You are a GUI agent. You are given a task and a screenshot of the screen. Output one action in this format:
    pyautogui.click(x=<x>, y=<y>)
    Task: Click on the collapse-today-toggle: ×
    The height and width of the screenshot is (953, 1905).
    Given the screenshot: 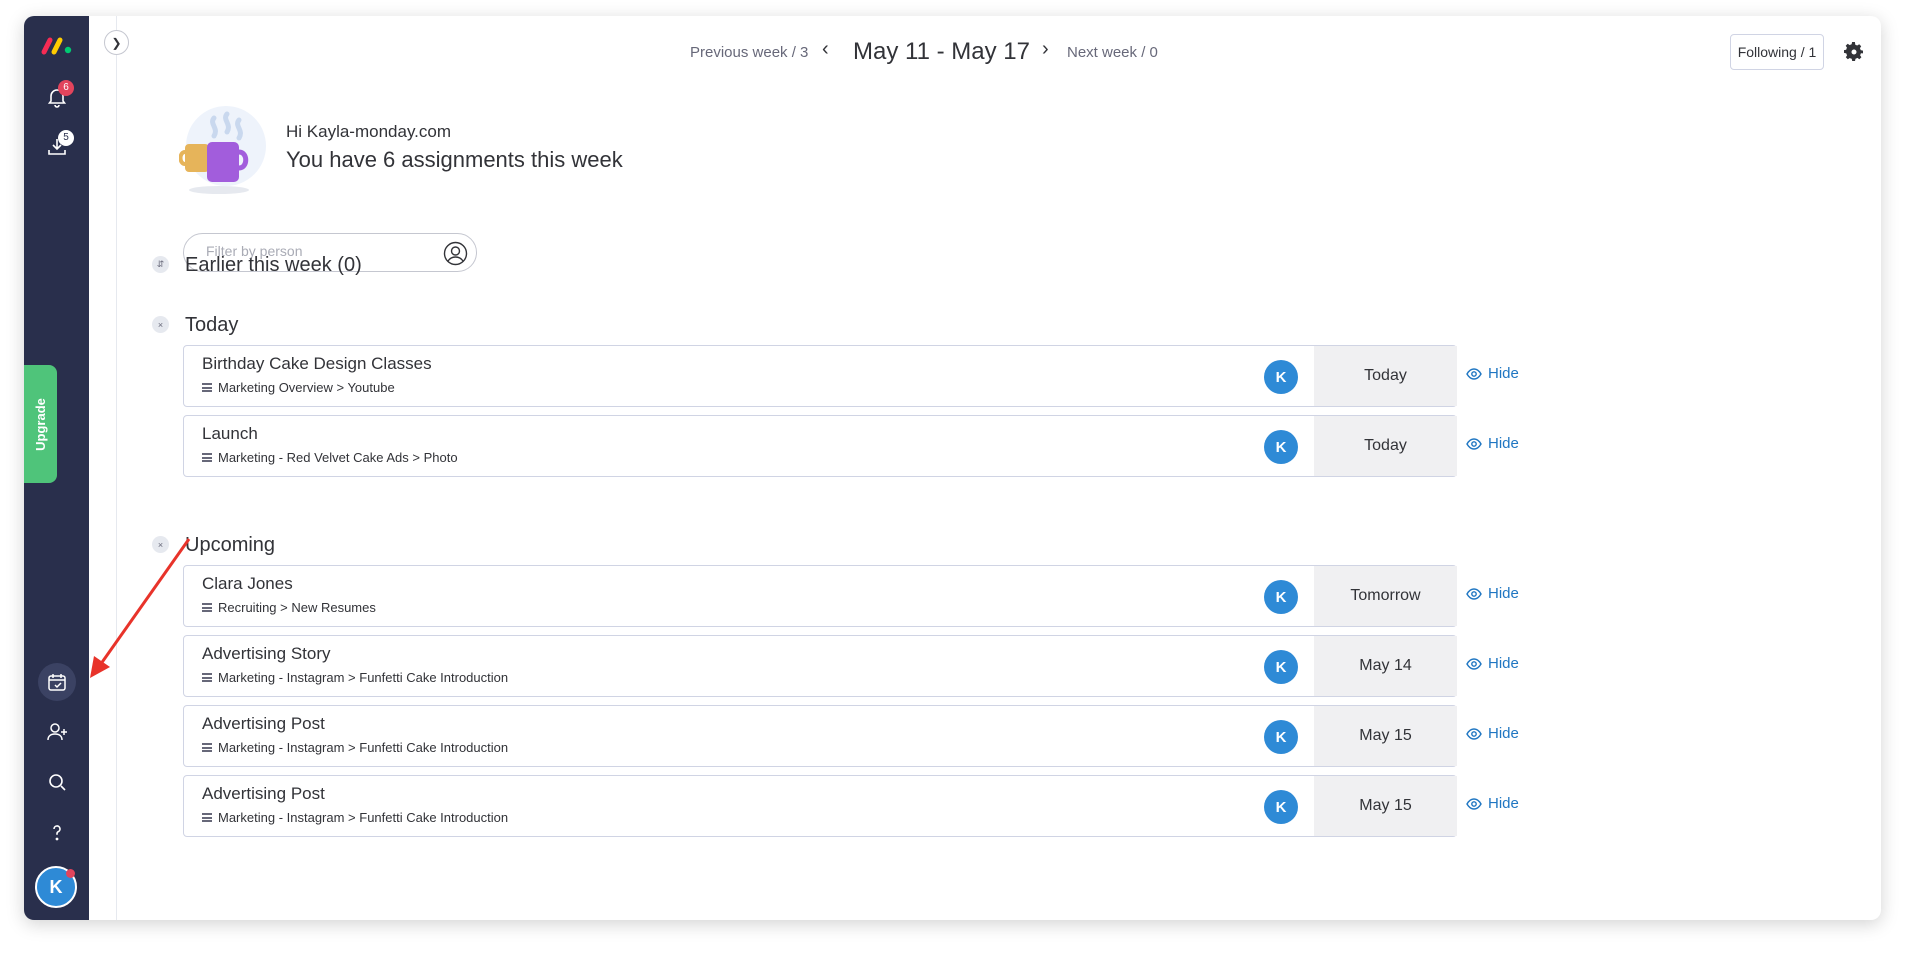 What is the action you would take?
    pyautogui.click(x=160, y=324)
    